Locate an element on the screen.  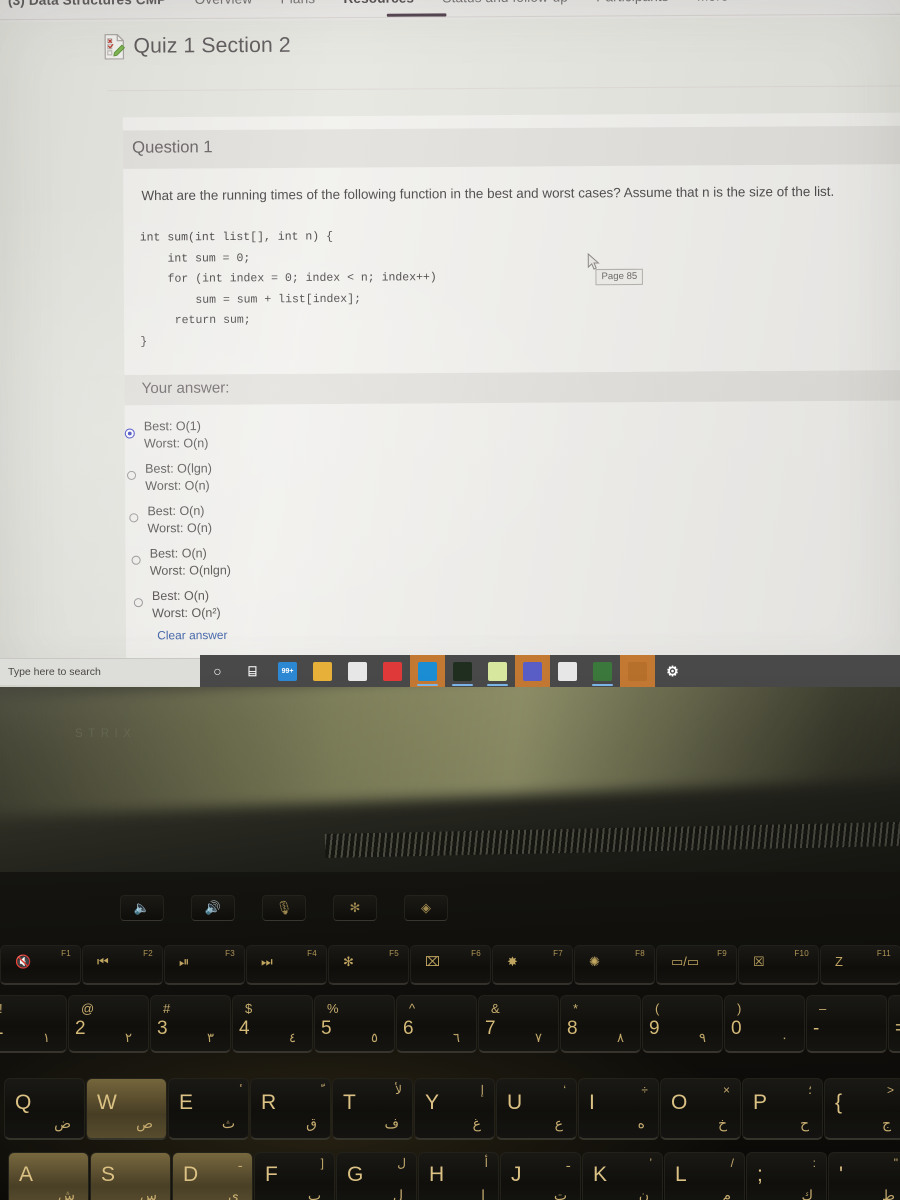
key-fn-label: F7 is located at coordinates (558, 953).